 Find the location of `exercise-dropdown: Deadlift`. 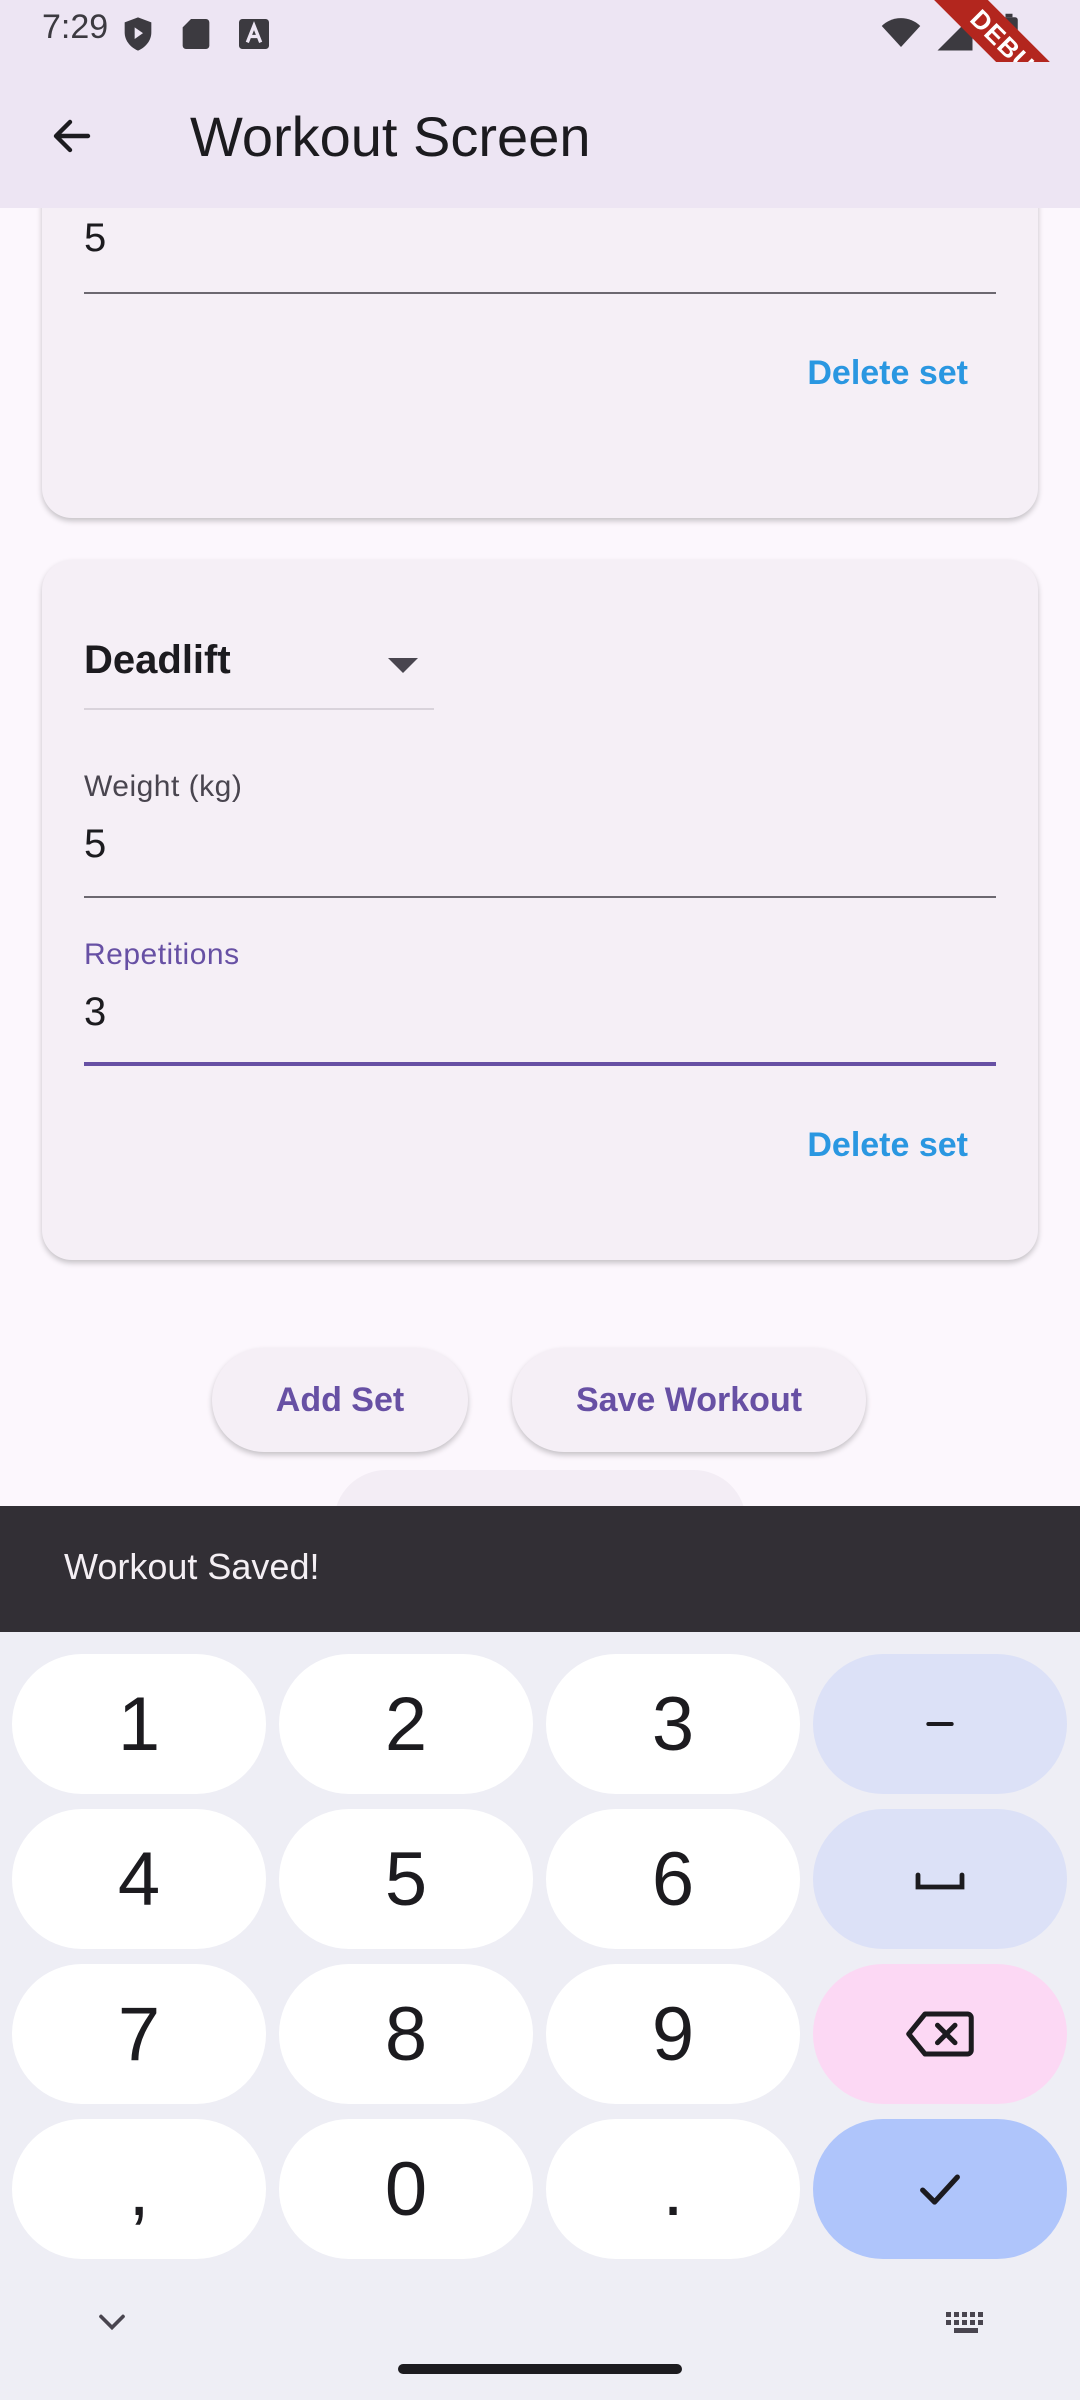

exercise-dropdown: Deadlift is located at coordinates (259, 665).